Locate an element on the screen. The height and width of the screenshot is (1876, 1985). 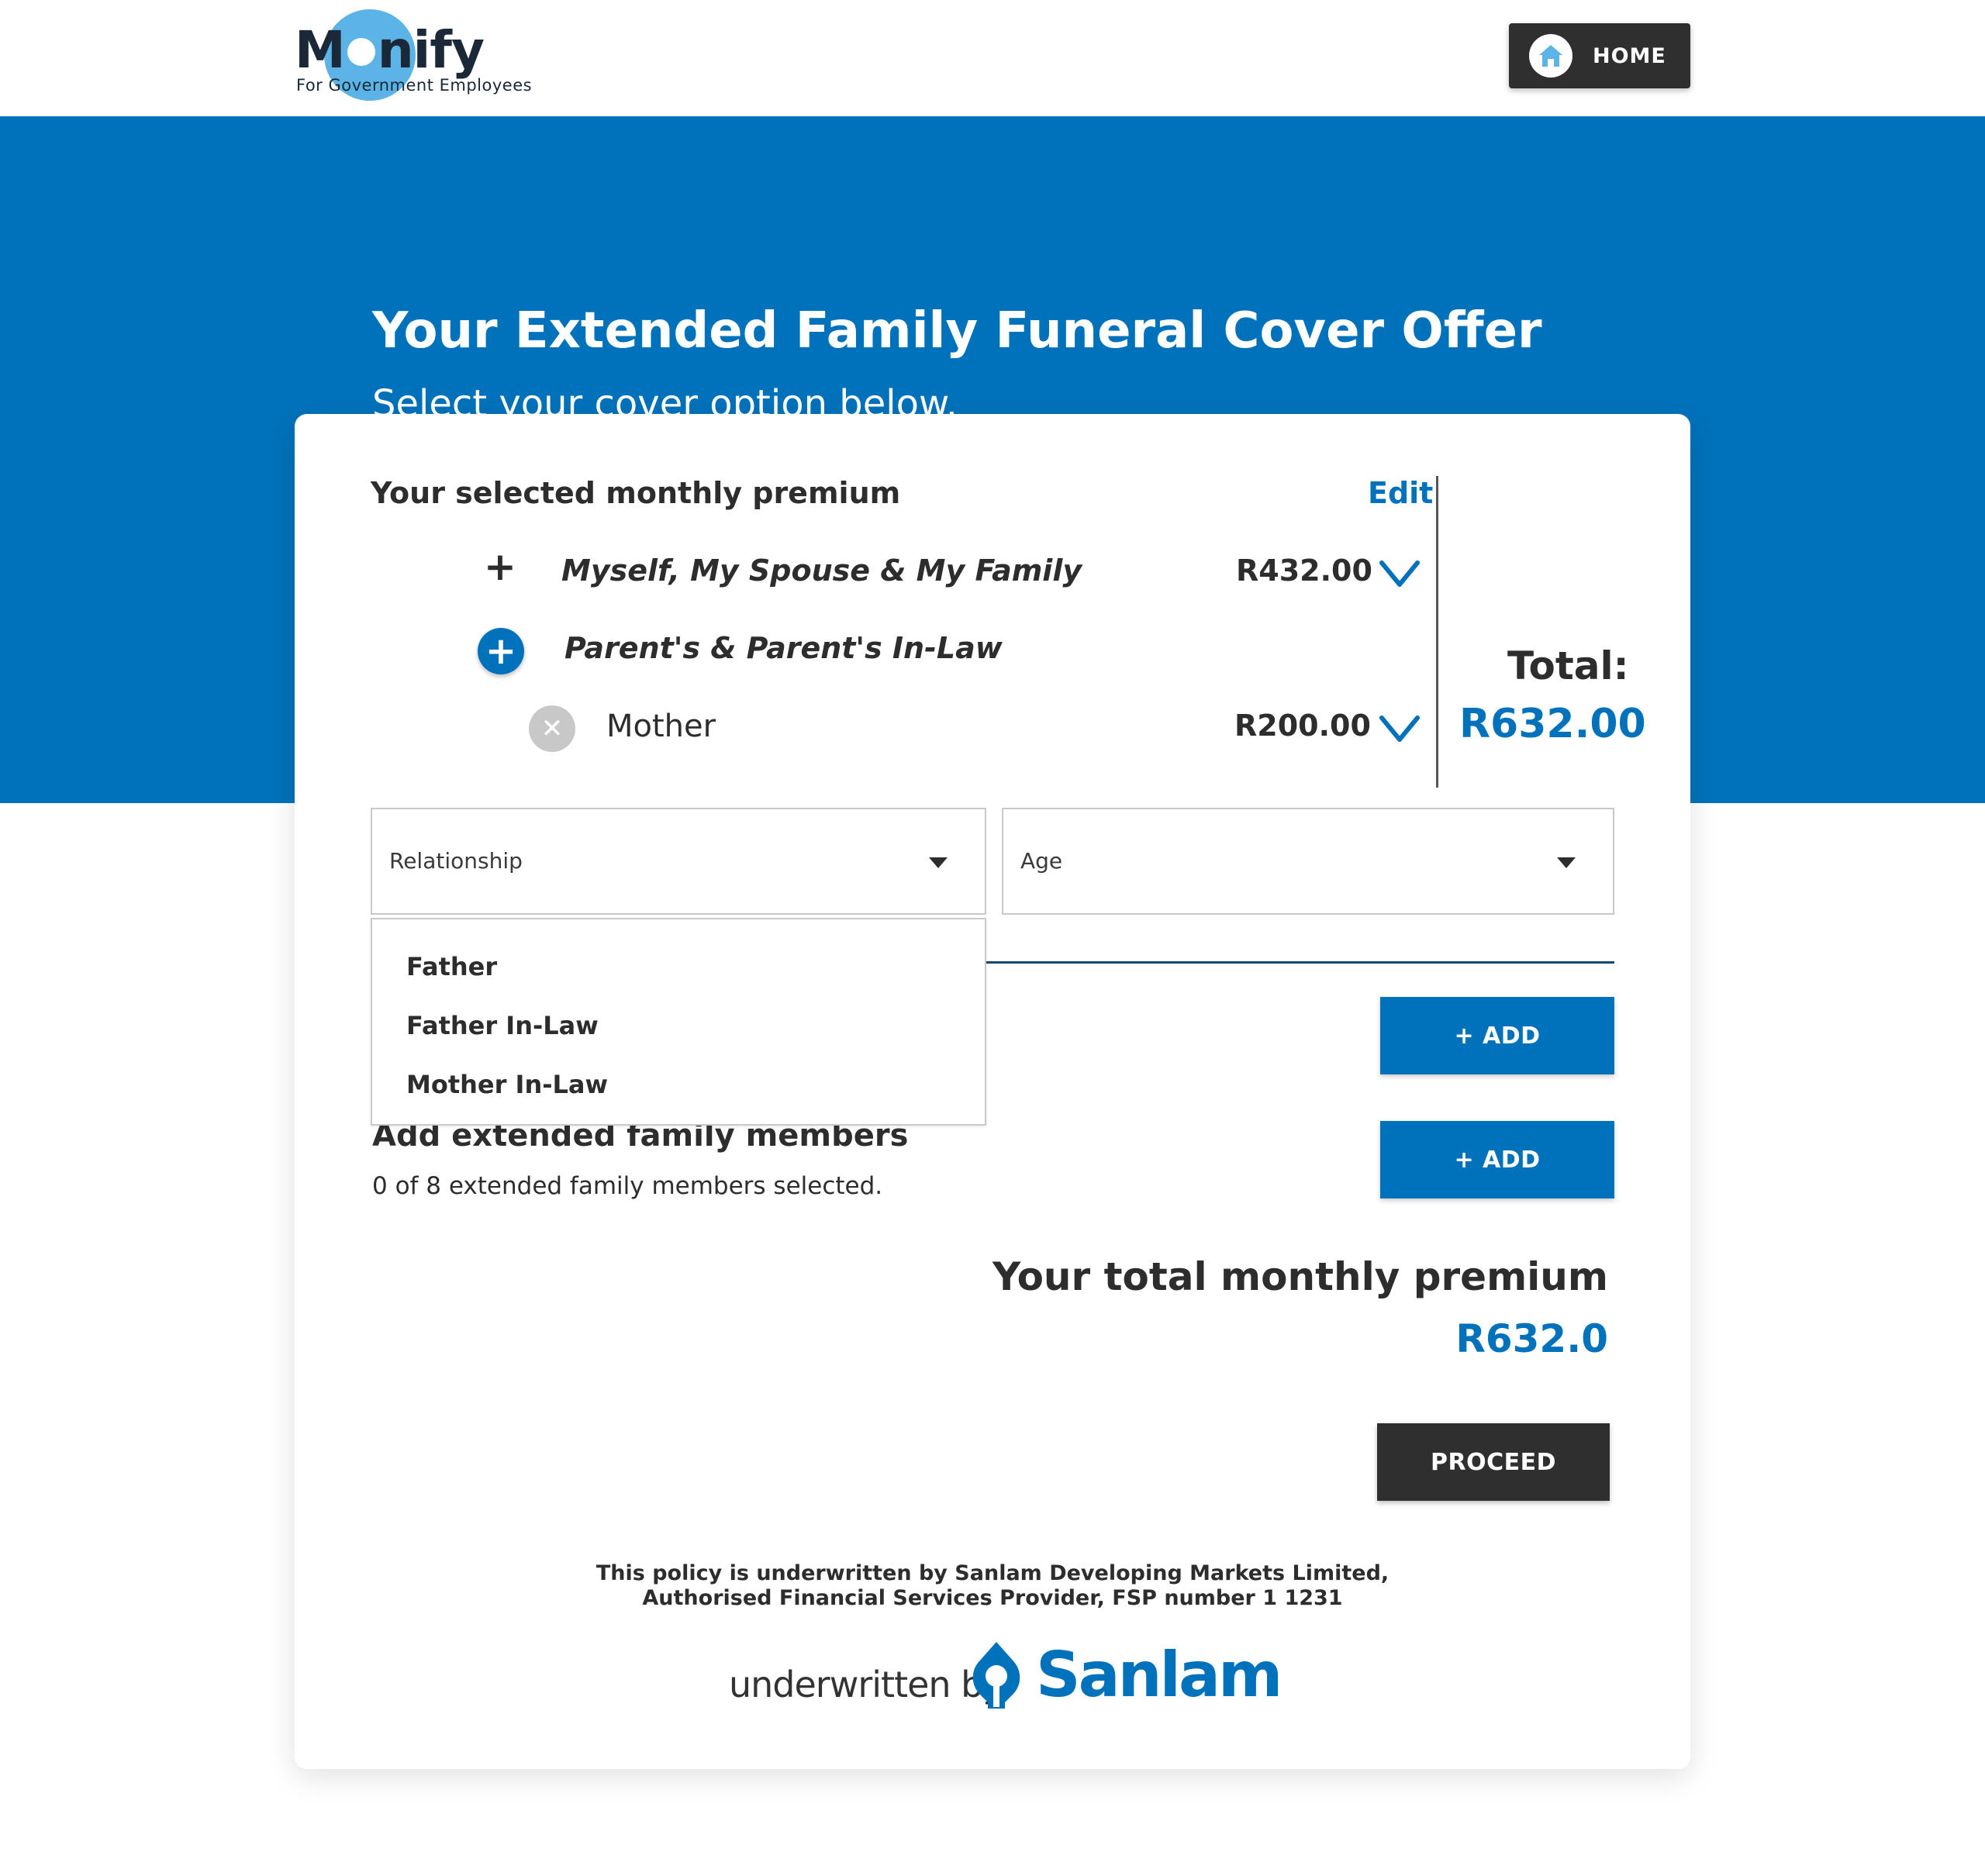
add-extended-member-button: + ADD is located at coordinates (1497, 1159).